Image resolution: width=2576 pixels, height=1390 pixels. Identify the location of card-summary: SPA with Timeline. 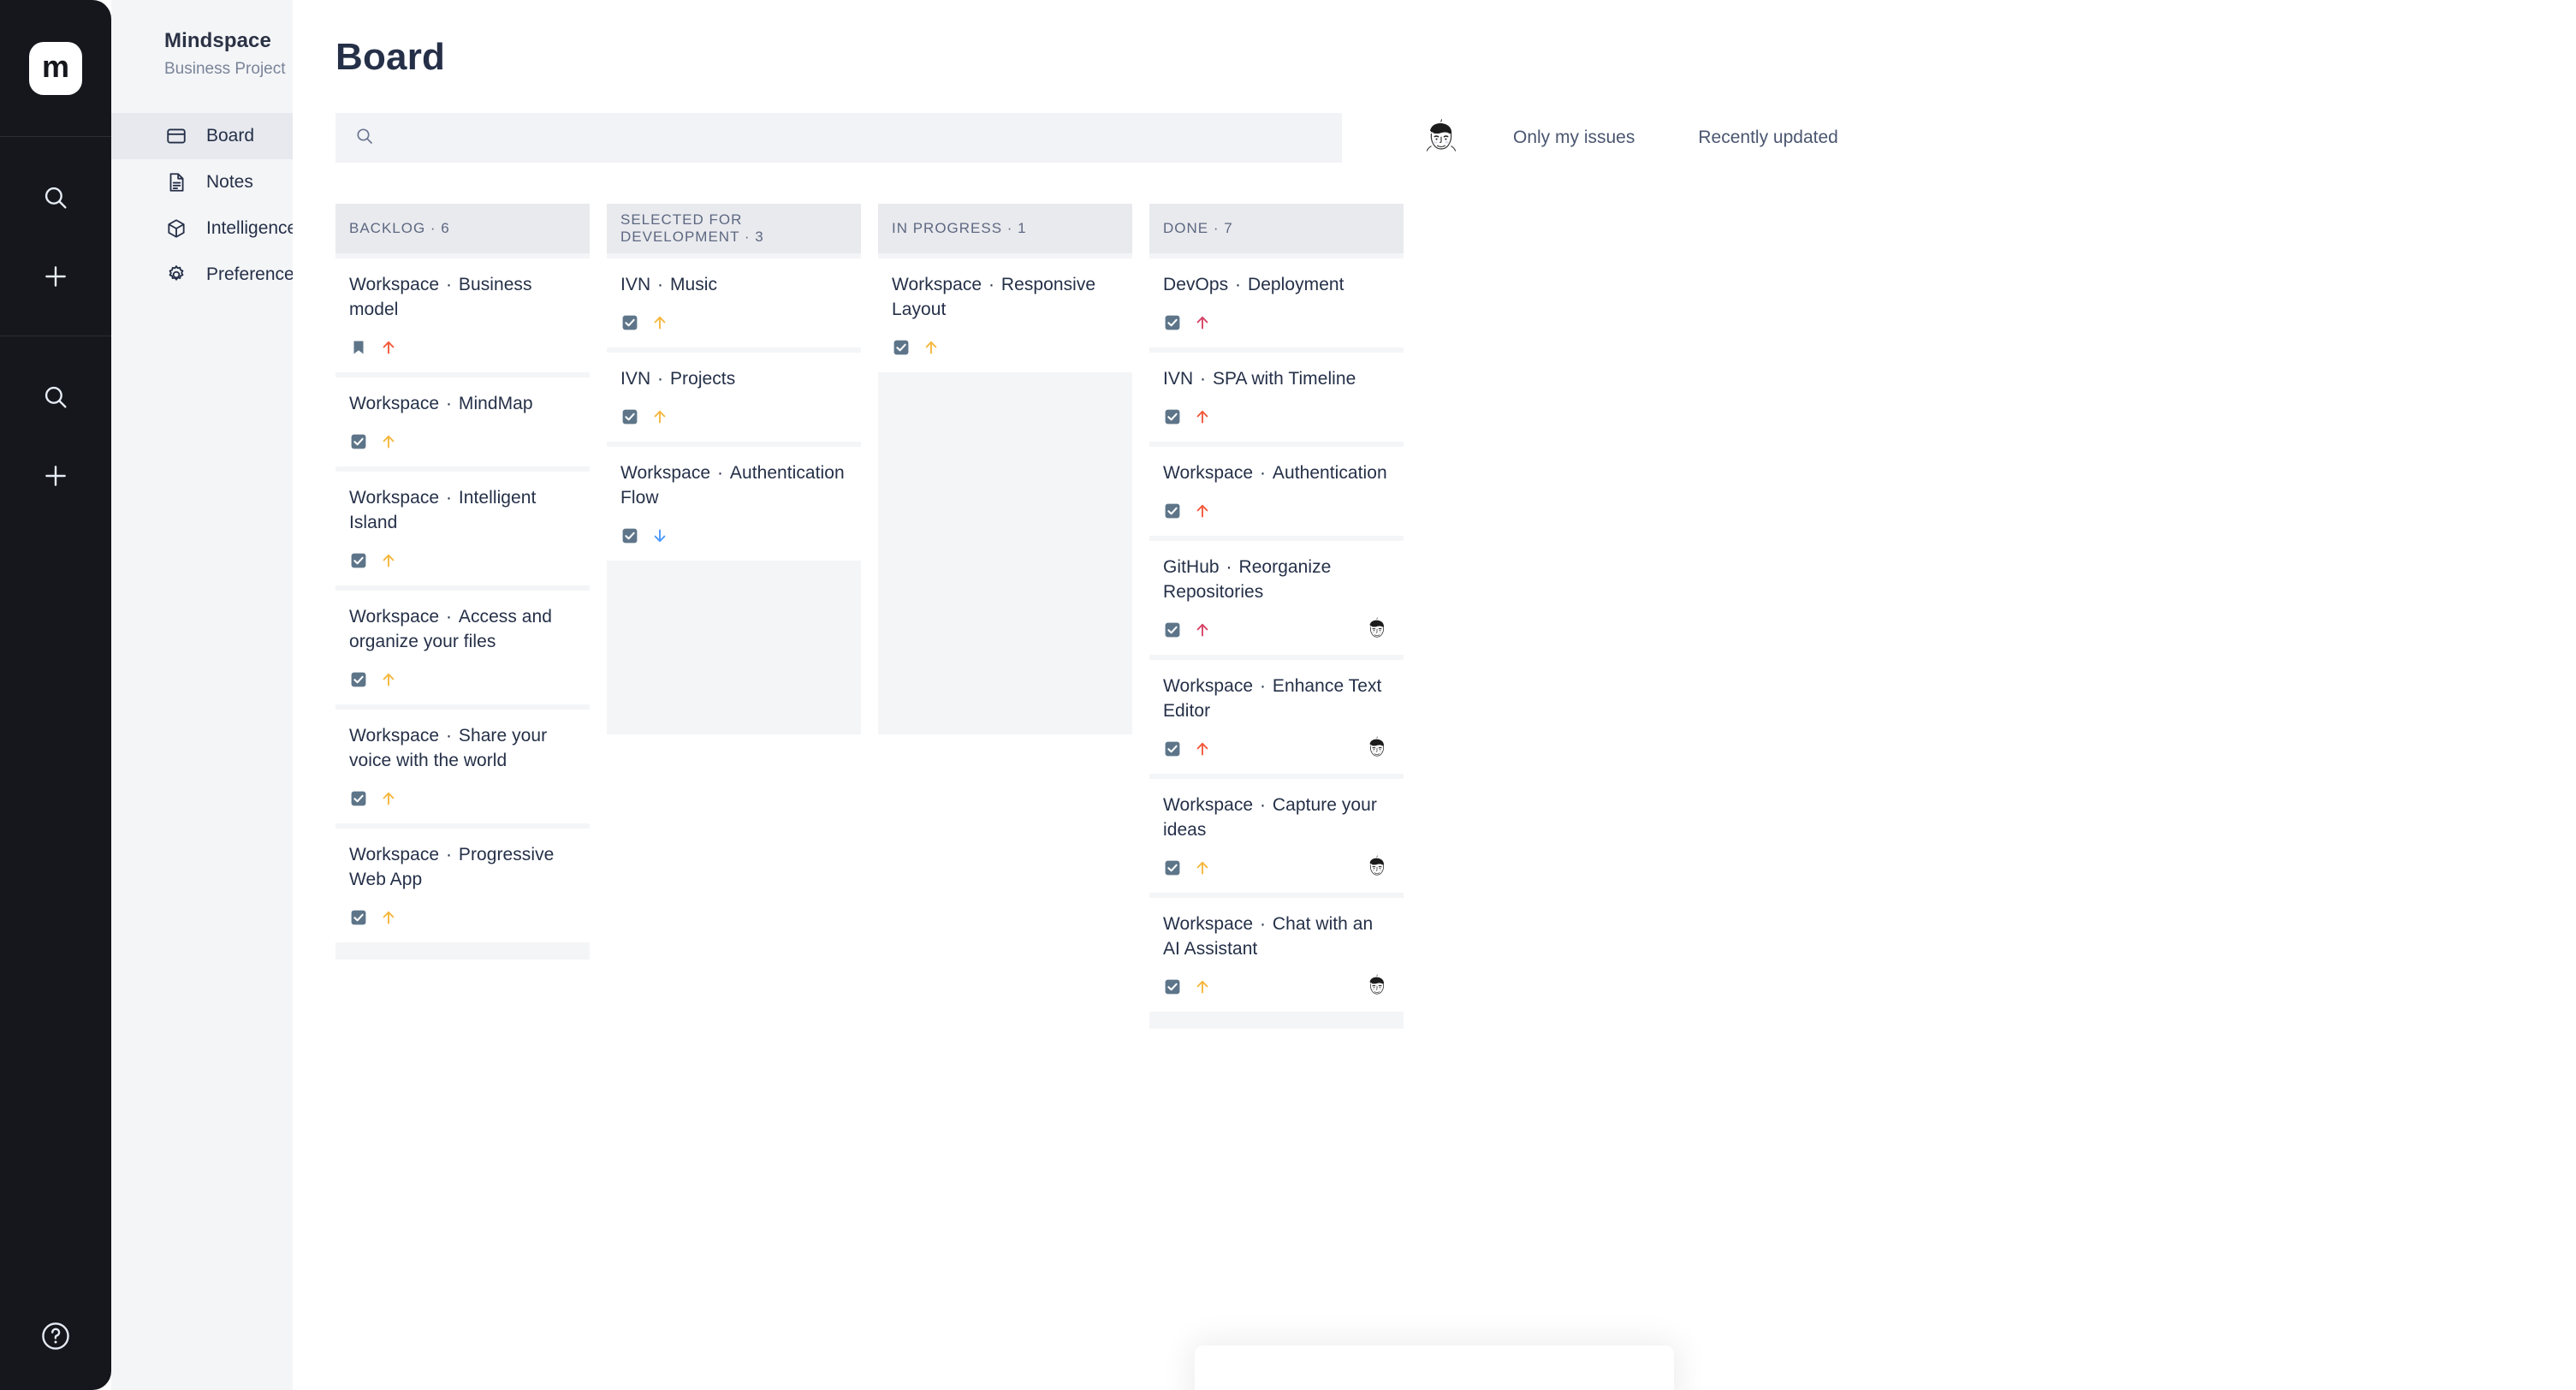
(1284, 379).